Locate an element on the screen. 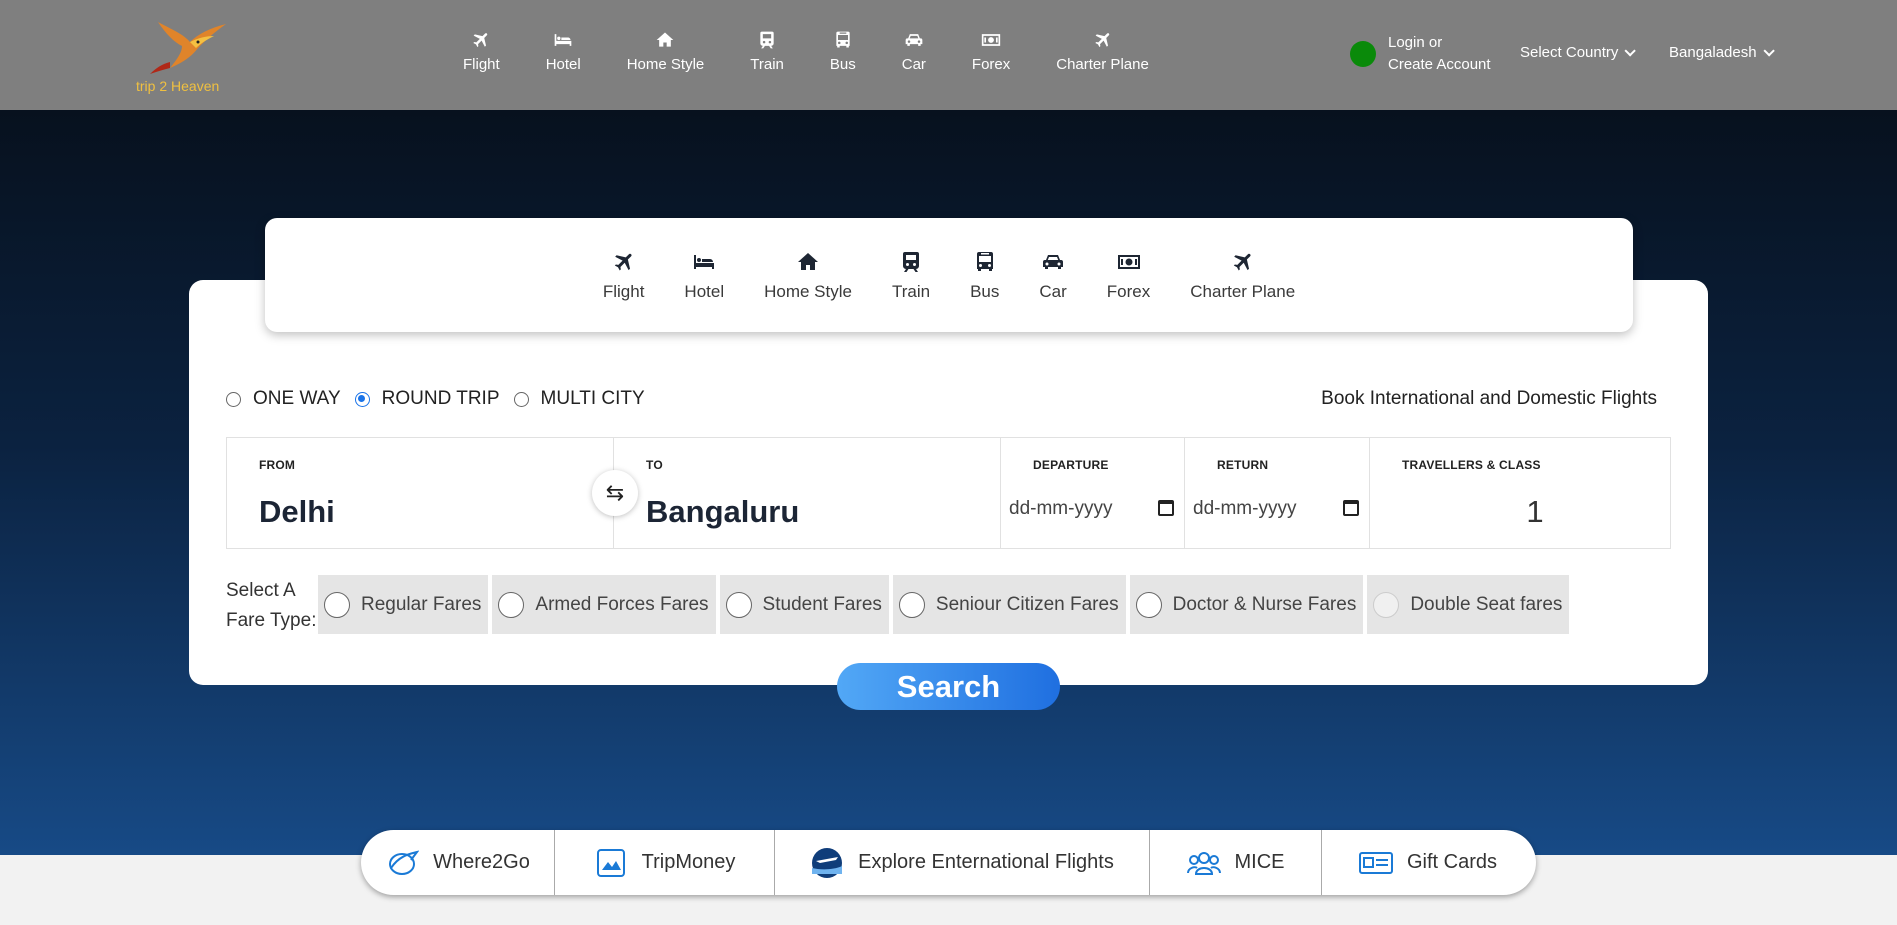  to-field: TO Bangaluru is located at coordinates (807, 493).